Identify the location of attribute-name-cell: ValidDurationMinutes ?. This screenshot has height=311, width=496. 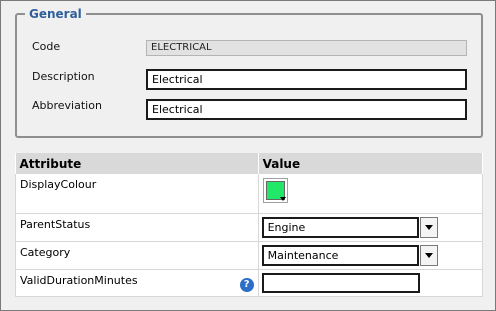
(137, 283).